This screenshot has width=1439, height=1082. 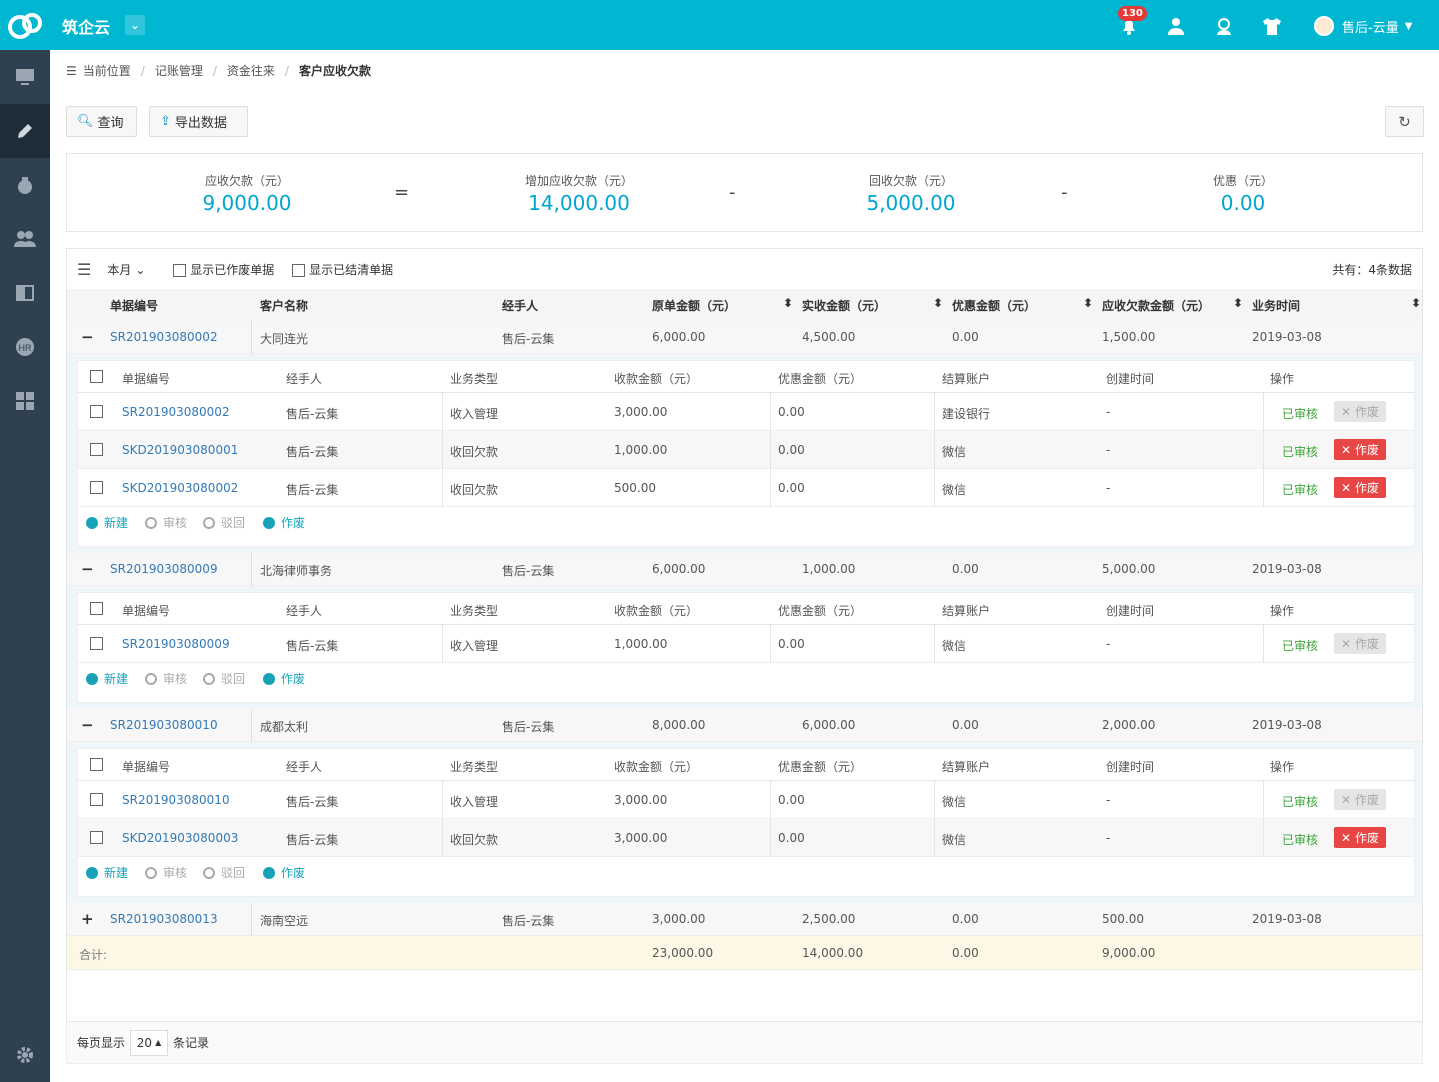 I want to click on detail-handler-header: 经手人, so click(x=304, y=611).